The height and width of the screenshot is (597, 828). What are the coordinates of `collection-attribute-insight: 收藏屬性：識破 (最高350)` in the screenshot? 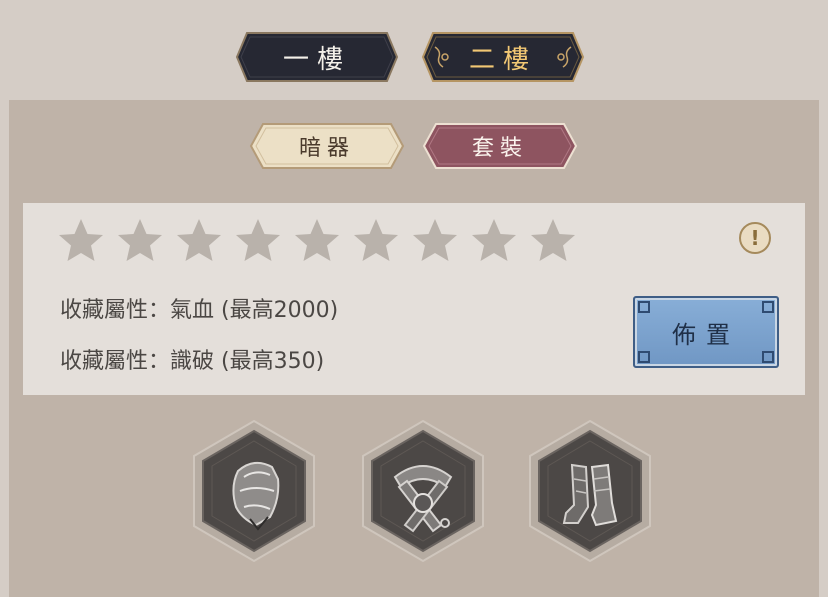 It's located at (192, 361).